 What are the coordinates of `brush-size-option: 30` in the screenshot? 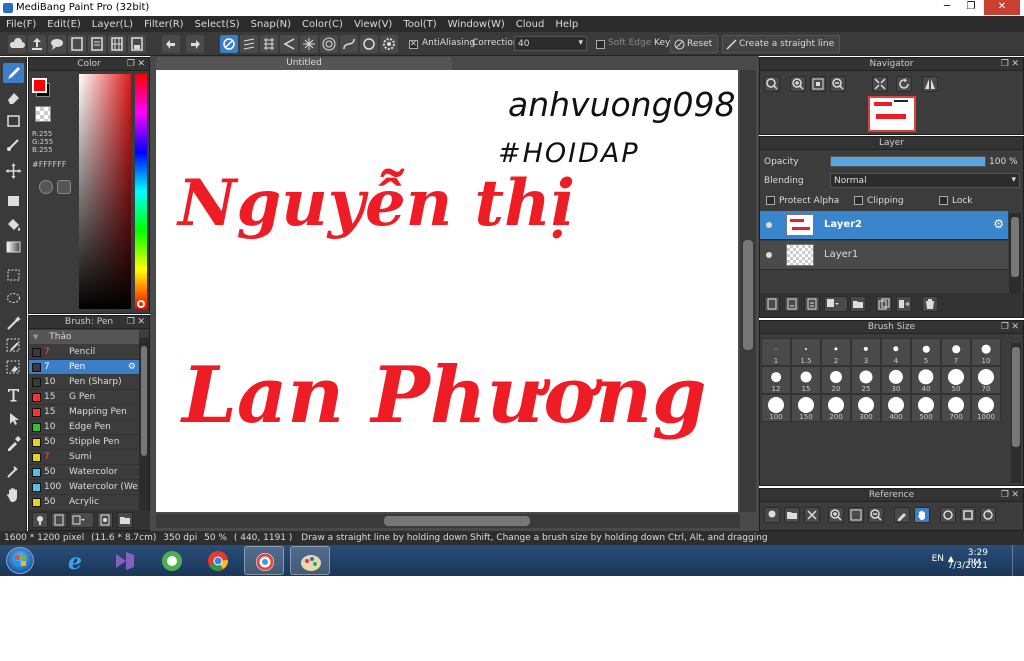 It's located at (896, 380).